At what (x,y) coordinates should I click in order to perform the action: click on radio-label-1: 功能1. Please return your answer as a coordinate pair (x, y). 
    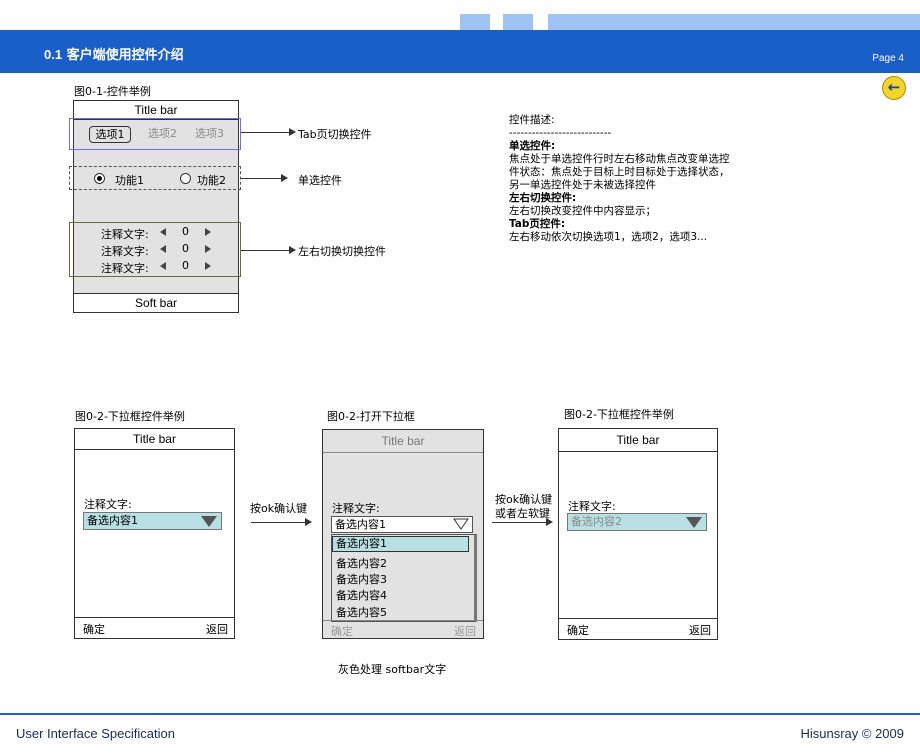
    Looking at the image, I should click on (129, 180).